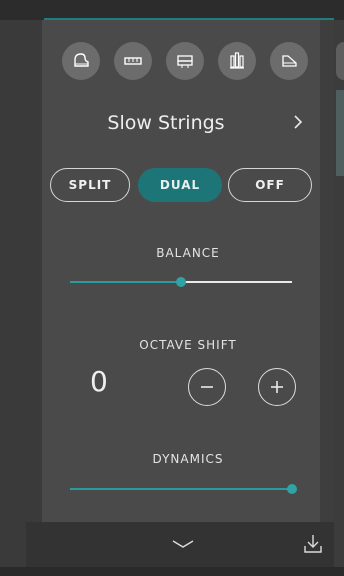 This screenshot has width=344, height=576. I want to click on split-mode-button: SPLIT, so click(90, 185).